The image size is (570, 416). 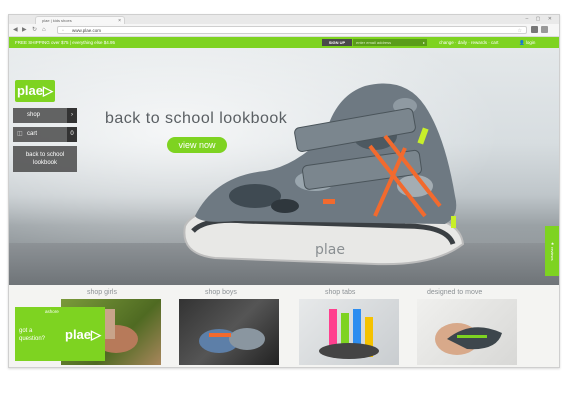 What do you see at coordinates (292, 30) in the screenshot?
I see `address-bar: ▫ www.plae.com ☆` at bounding box center [292, 30].